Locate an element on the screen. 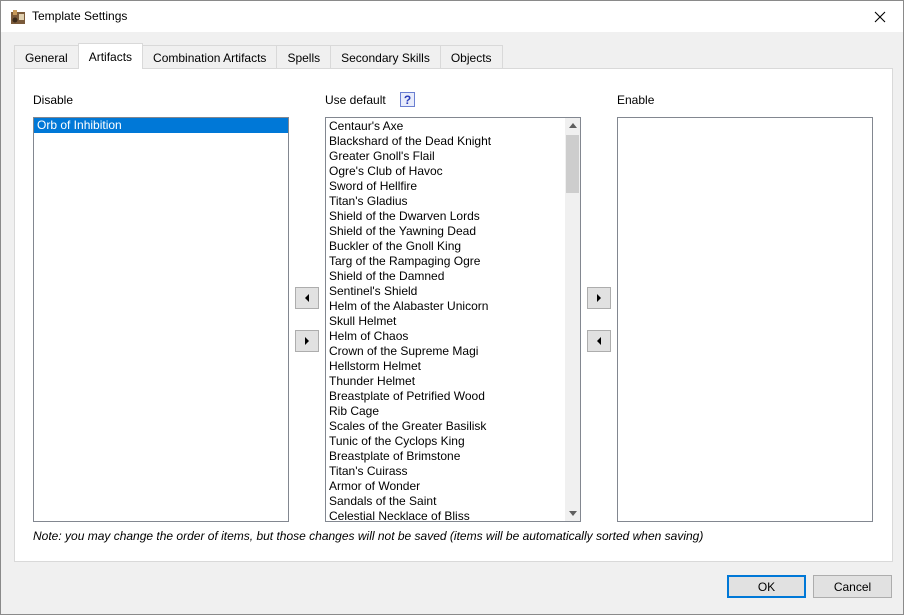 The width and height of the screenshot is (904, 615). list-item: Rib Cage is located at coordinates (453, 411).